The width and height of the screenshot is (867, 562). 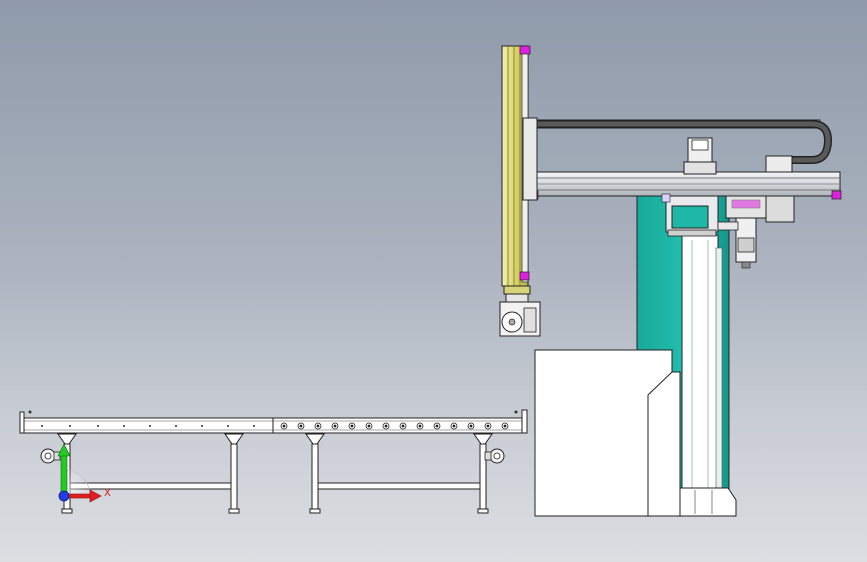 I want to click on column-inner-panel, so click(x=700, y=375).